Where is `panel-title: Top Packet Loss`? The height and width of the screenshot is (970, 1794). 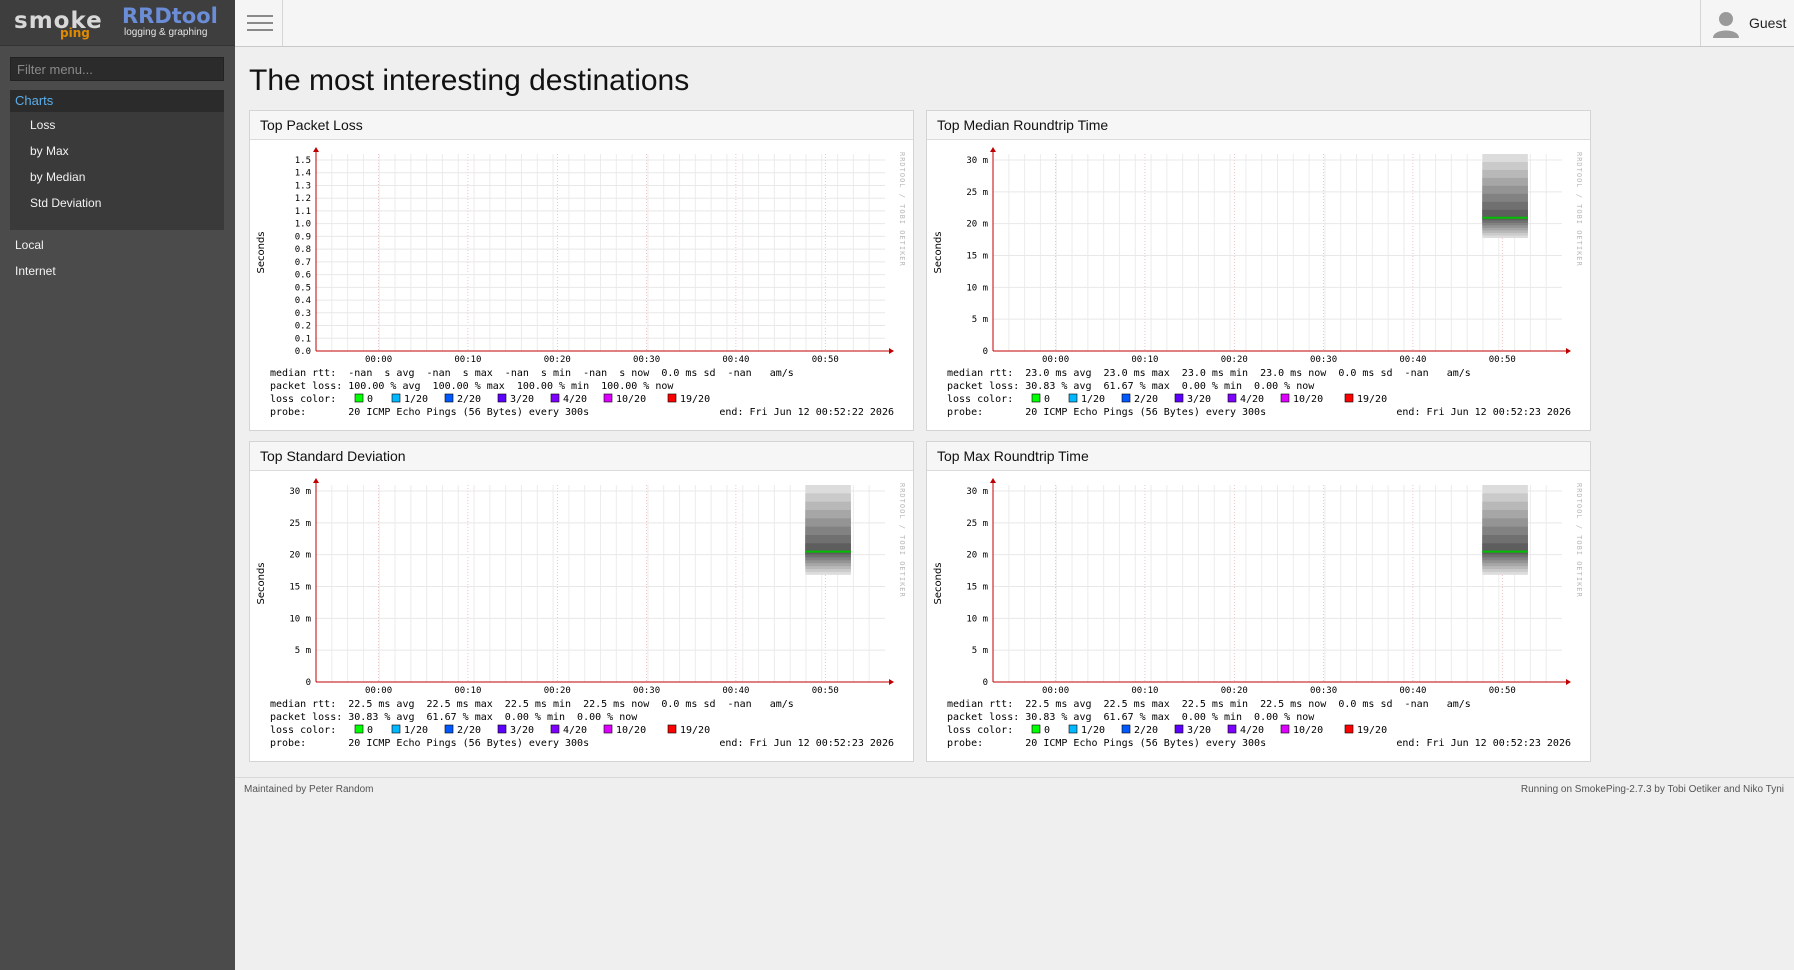 panel-title: Top Packet Loss is located at coordinates (581, 125).